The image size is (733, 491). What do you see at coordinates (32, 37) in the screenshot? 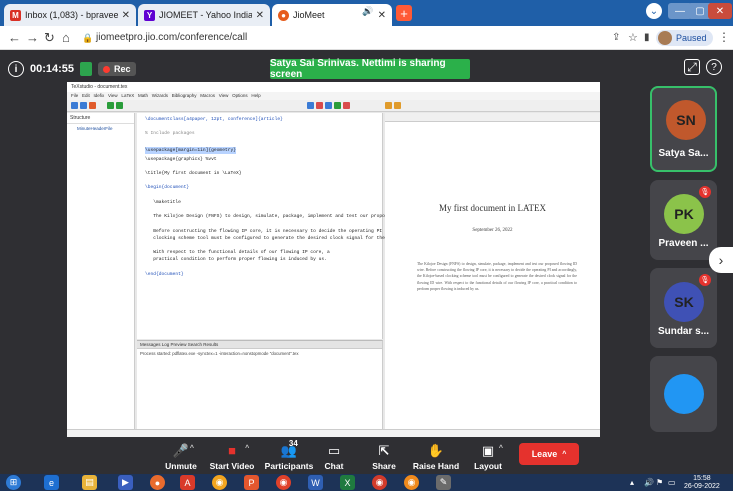
I see `forward-icon: →` at bounding box center [32, 37].